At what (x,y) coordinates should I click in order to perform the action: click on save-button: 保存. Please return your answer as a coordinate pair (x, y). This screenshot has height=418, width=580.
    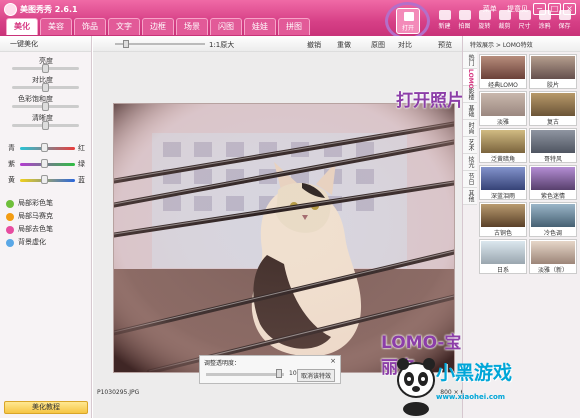
    Looking at the image, I should click on (564, 20).